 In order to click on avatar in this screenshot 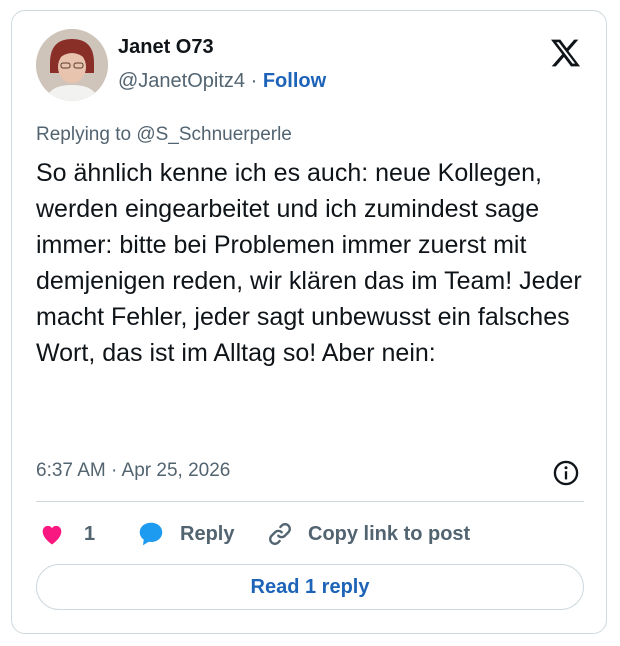, I will do `click(72, 65)`.